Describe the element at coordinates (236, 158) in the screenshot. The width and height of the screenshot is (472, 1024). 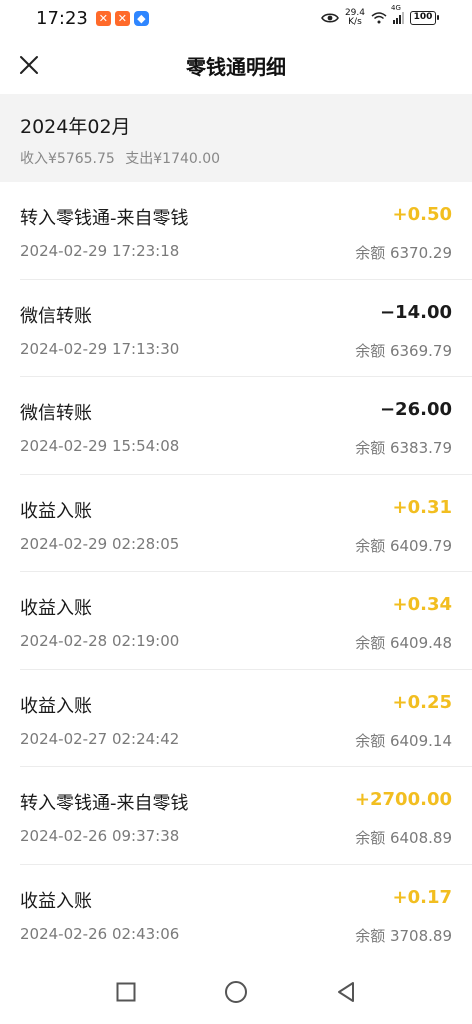
I see `month-summary: 收入¥5765.75 支出¥1740.00` at that location.